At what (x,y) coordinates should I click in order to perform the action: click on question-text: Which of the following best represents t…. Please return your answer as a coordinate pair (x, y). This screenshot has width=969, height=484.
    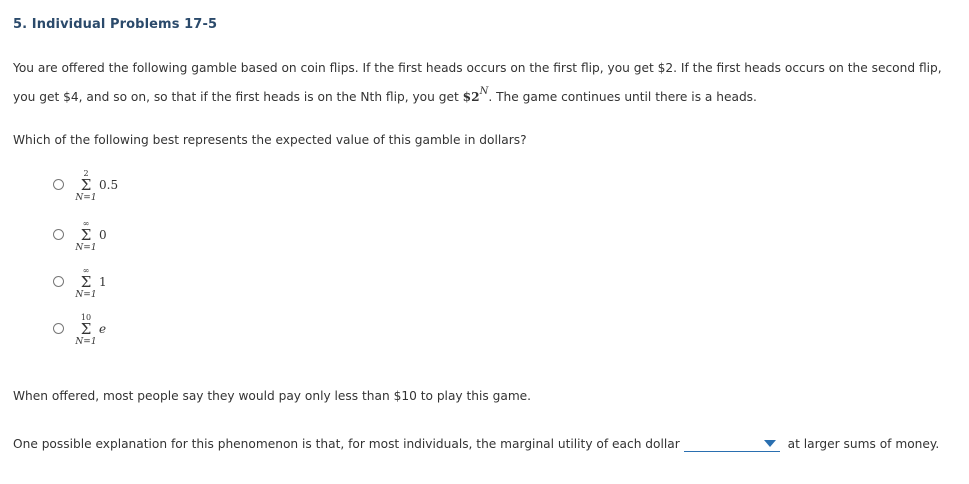
    Looking at the image, I should click on (270, 140).